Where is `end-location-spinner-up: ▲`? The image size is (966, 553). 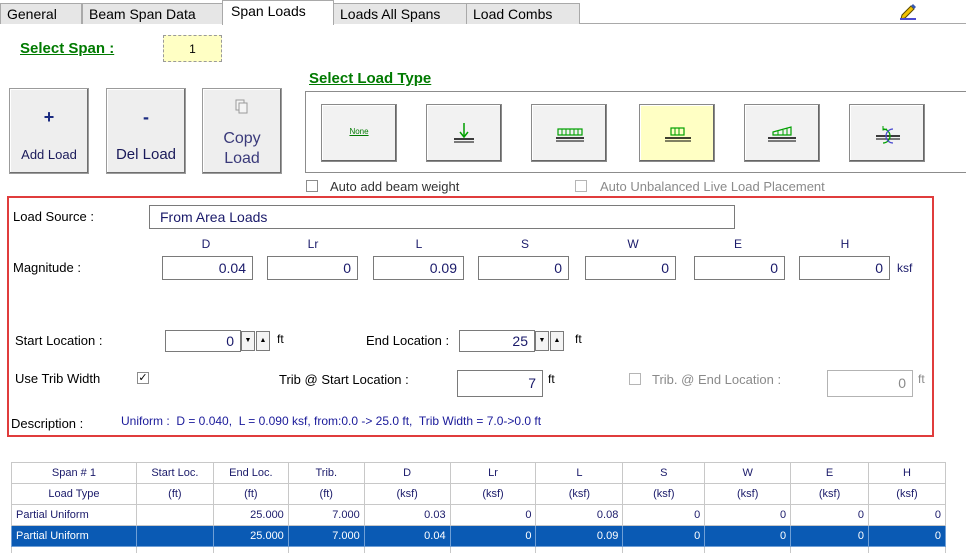 end-location-spinner-up: ▲ is located at coordinates (557, 341).